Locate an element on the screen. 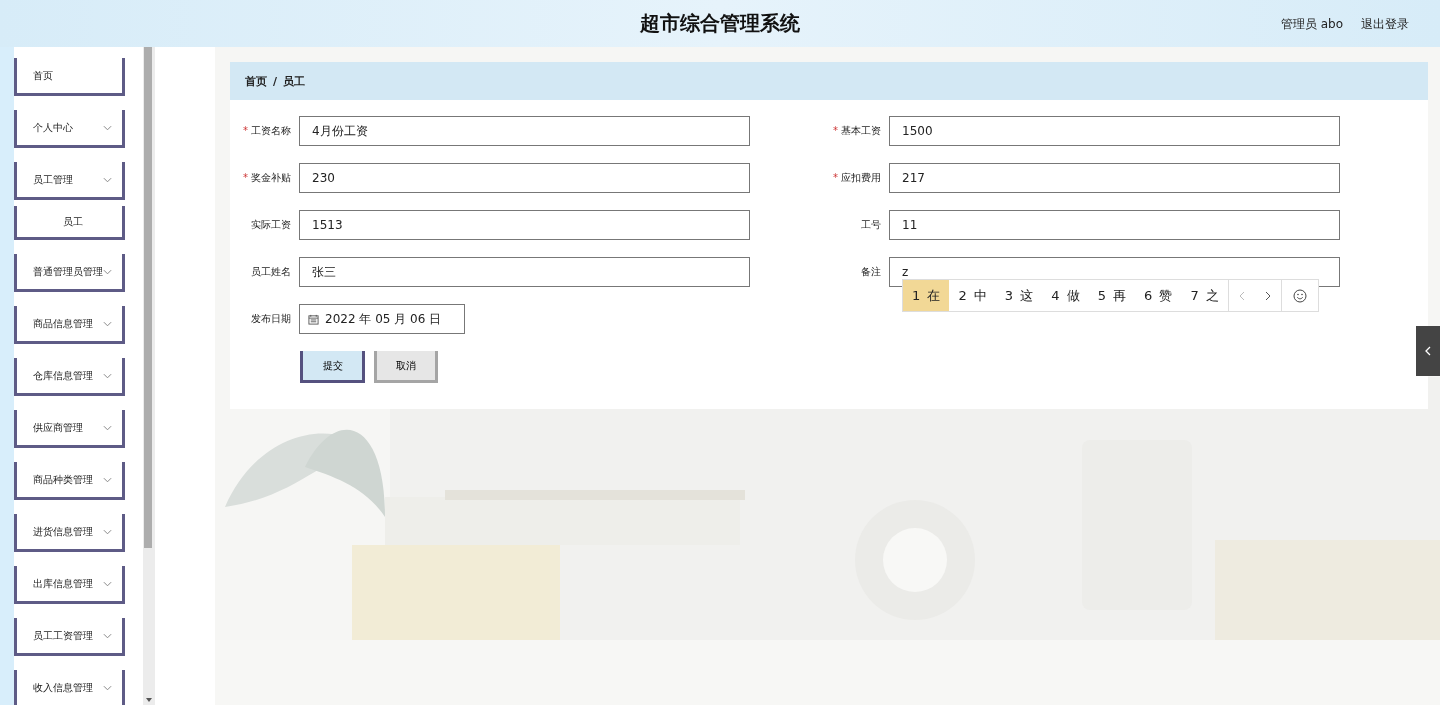  breadcrumb-item: 首页 is located at coordinates (256, 81).